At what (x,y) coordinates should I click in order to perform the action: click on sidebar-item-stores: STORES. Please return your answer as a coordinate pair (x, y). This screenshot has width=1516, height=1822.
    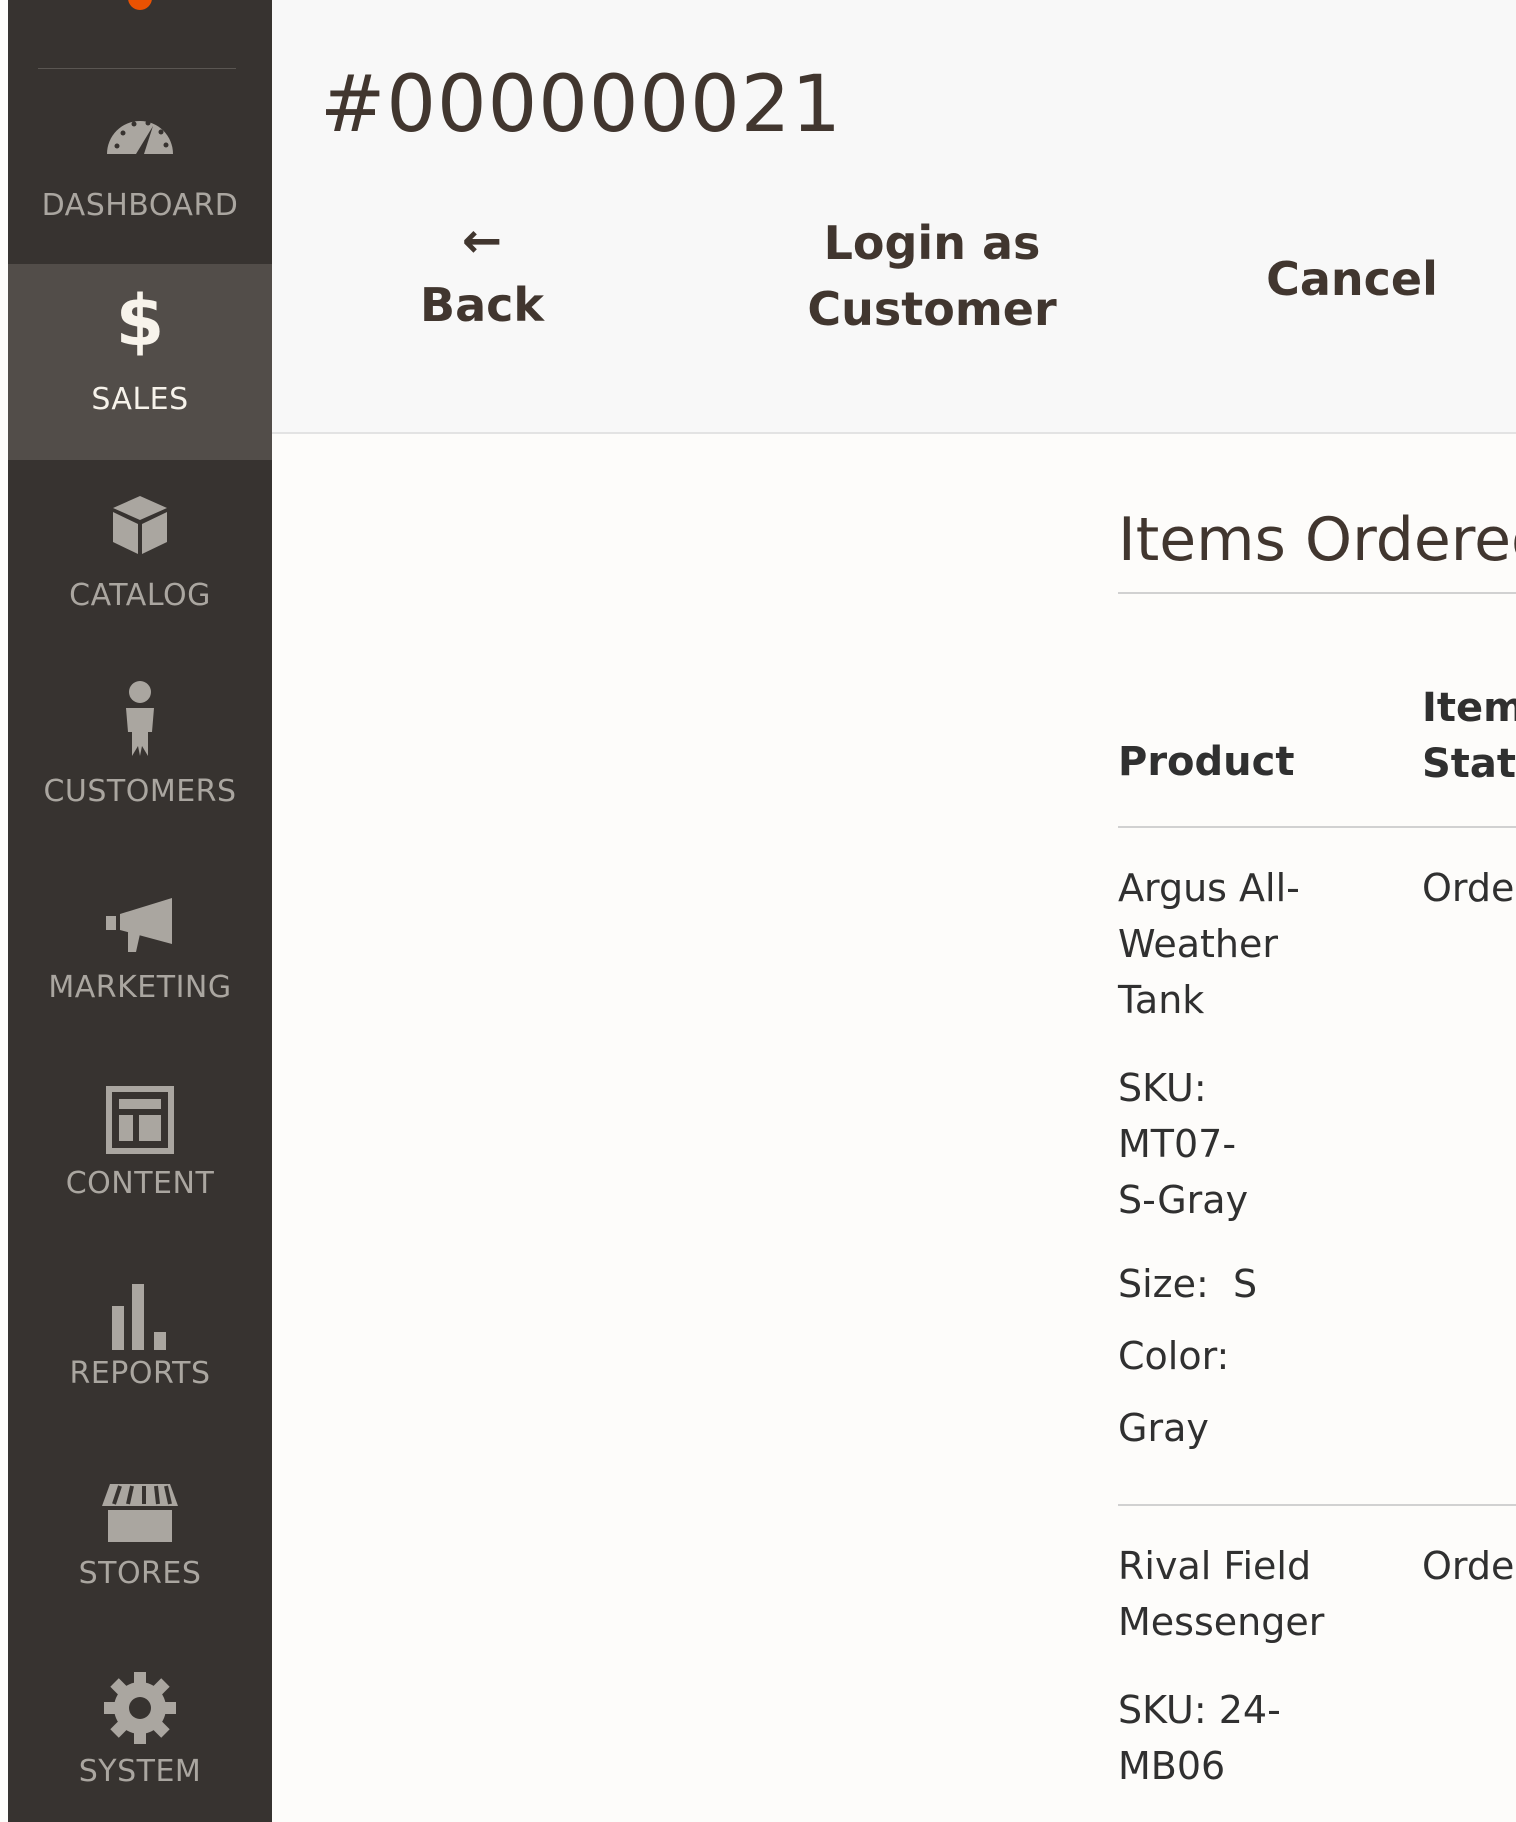
    Looking at the image, I should click on (140, 1538).